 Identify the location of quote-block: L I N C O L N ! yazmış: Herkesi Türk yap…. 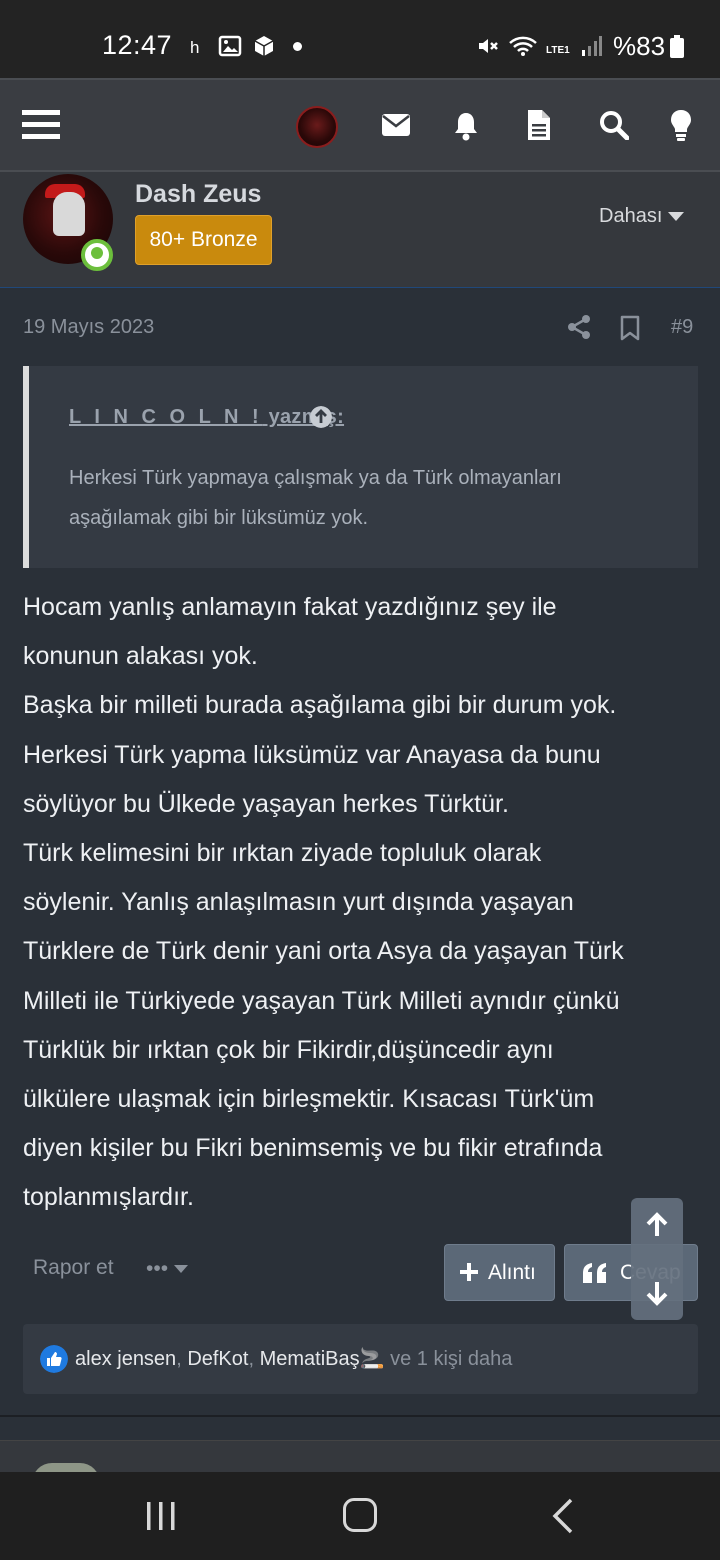
(360, 467).